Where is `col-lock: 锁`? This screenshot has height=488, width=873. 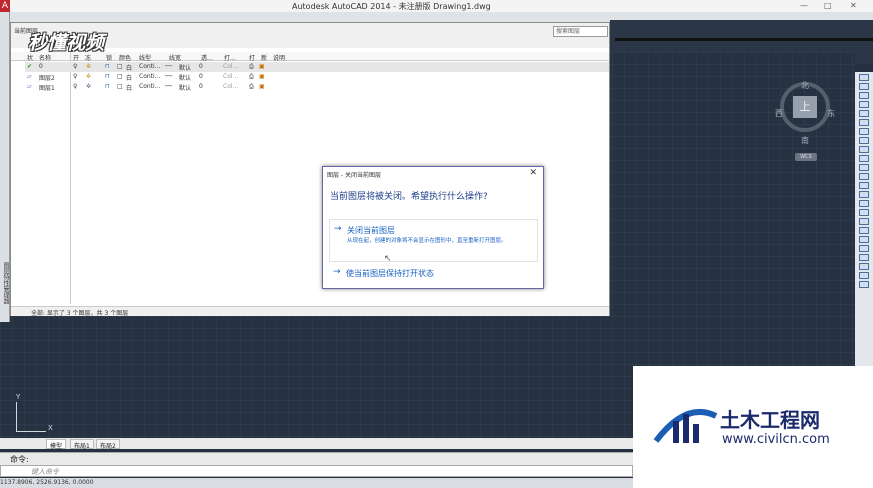
col-lock: 锁 is located at coordinates (109, 57).